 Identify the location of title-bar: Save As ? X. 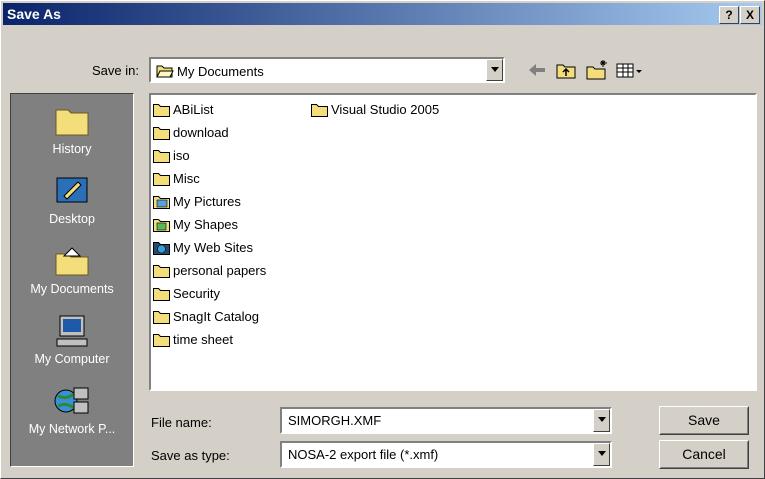
(382, 14).